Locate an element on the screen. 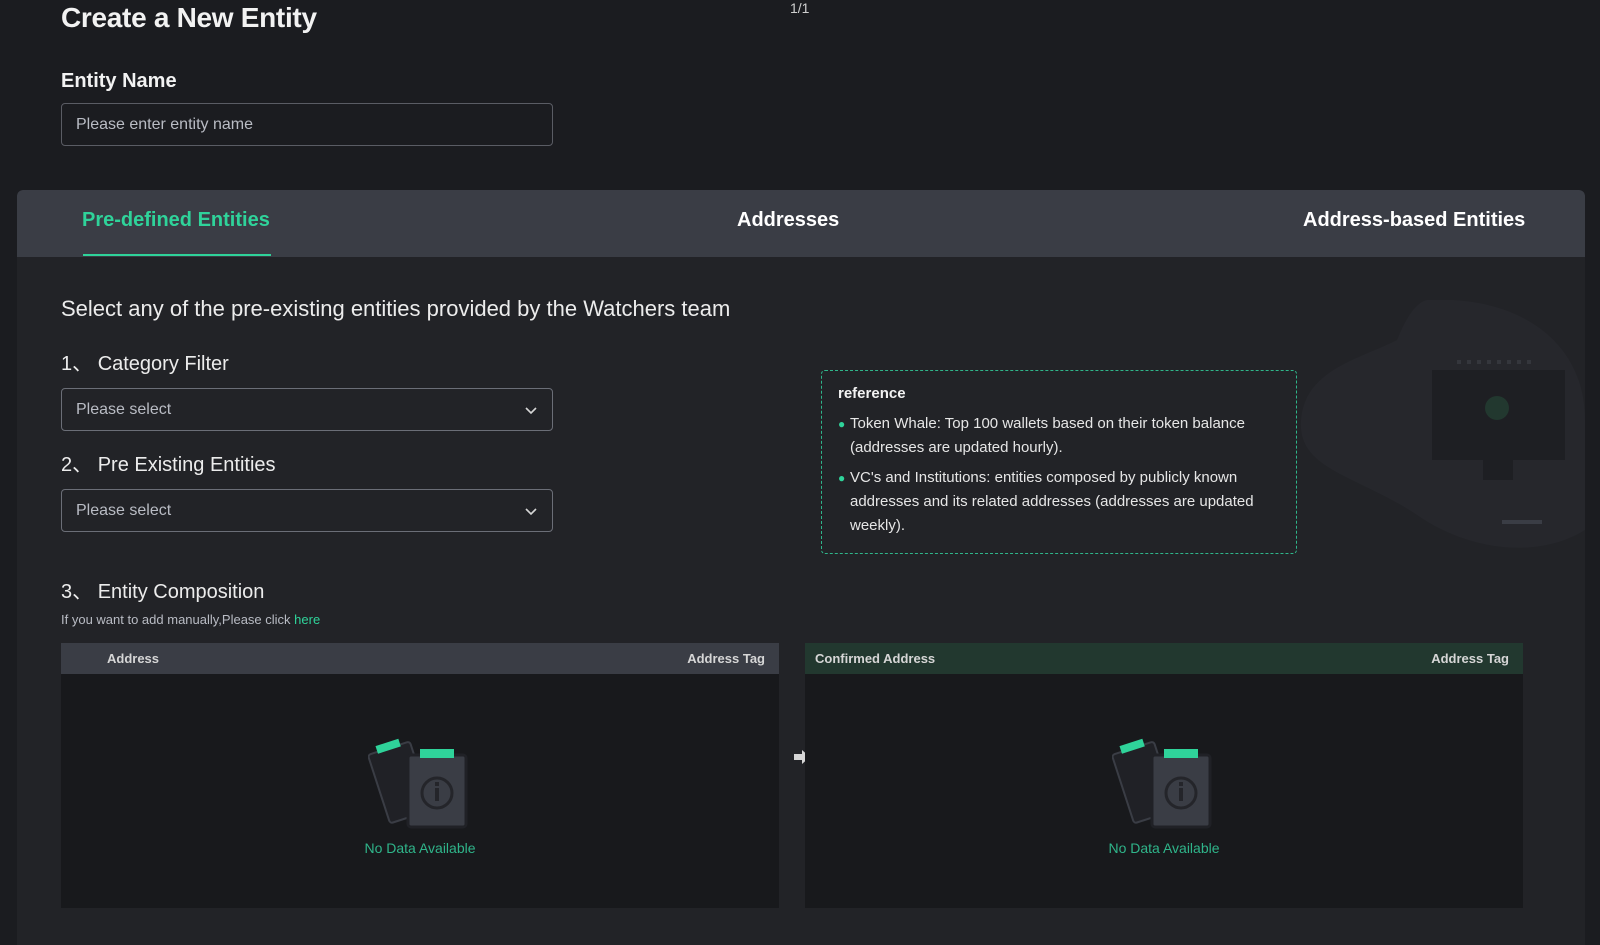 This screenshot has height=945, width=1600. pre-existing-entities-select: Please select is located at coordinates (307, 510).